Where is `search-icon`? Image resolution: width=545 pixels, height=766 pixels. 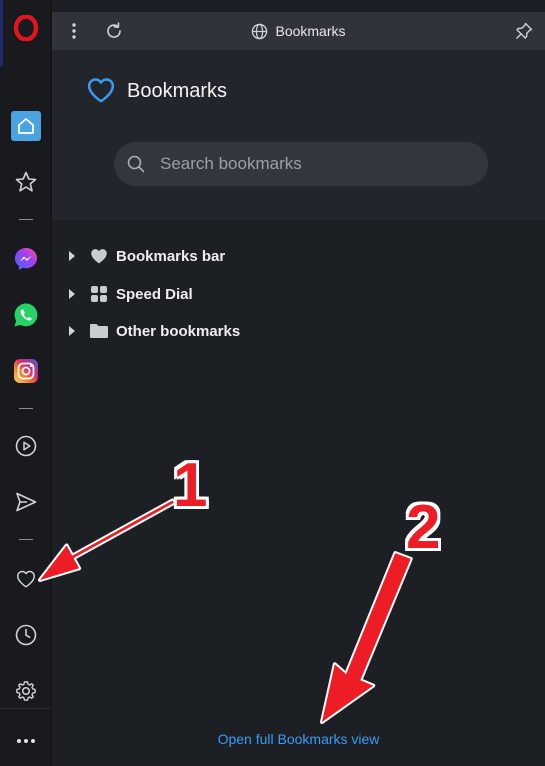 search-icon is located at coordinates (136, 164).